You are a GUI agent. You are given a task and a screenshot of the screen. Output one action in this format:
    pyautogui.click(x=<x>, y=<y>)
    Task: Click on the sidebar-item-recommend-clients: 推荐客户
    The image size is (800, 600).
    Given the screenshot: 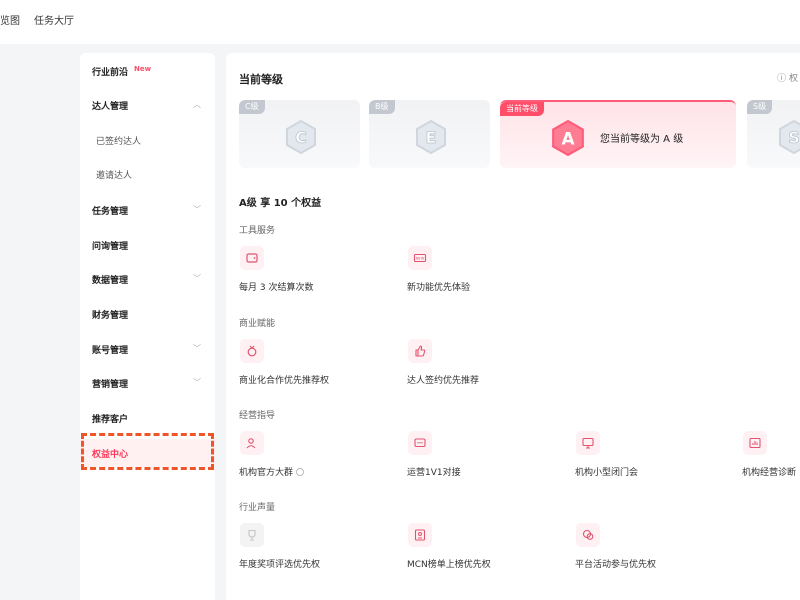 What is the action you would take?
    pyautogui.click(x=147, y=418)
    